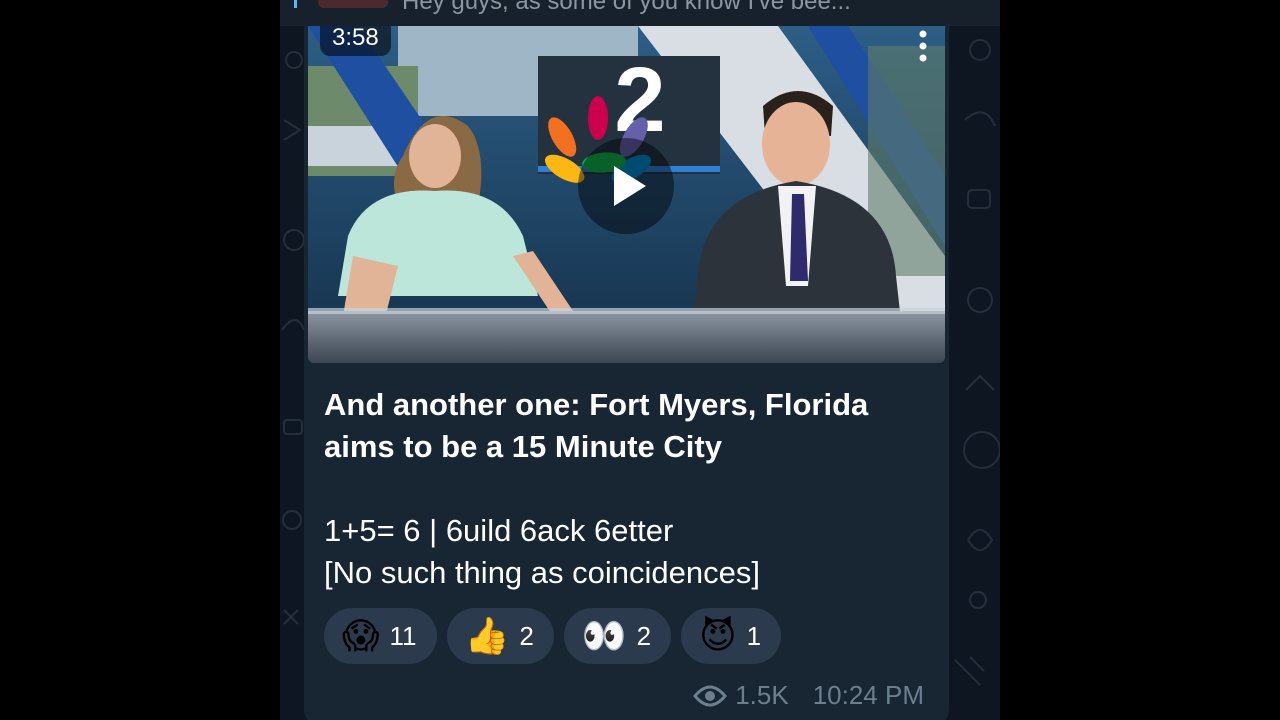 The image size is (1280, 720). What do you see at coordinates (868, 695) in the screenshot?
I see `message-timestamp: 10:24 PM` at bounding box center [868, 695].